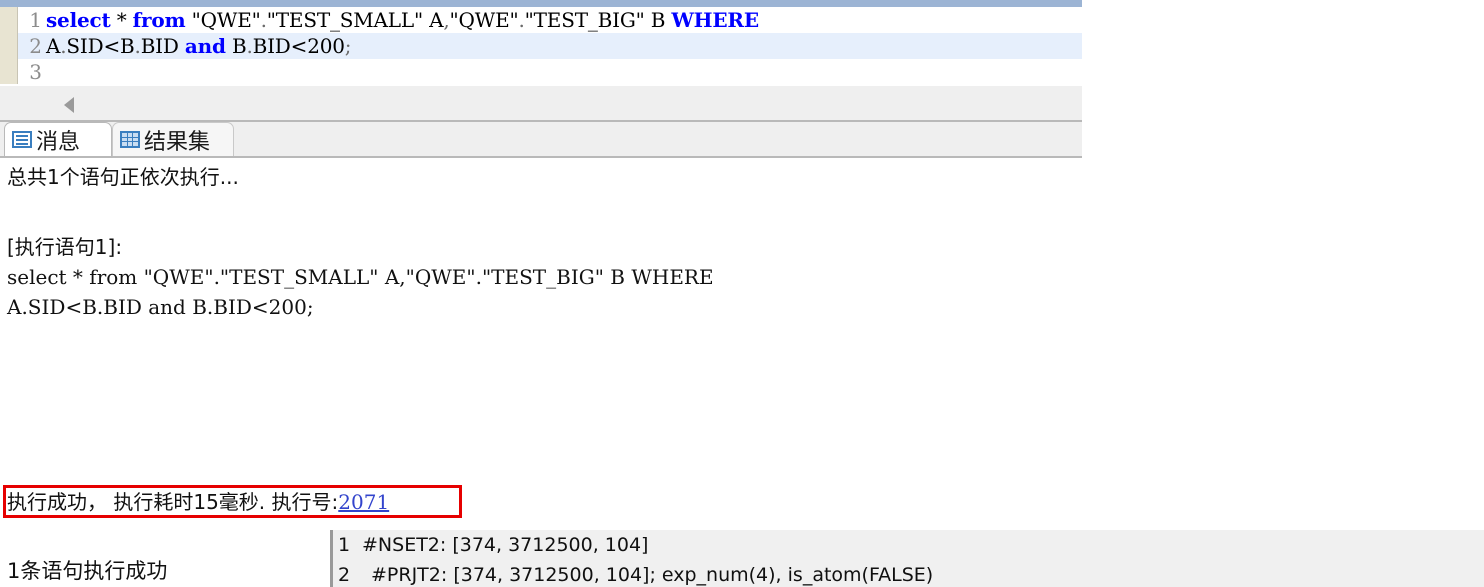  I want to click on sql-token-pun: ;, so click(348, 46).